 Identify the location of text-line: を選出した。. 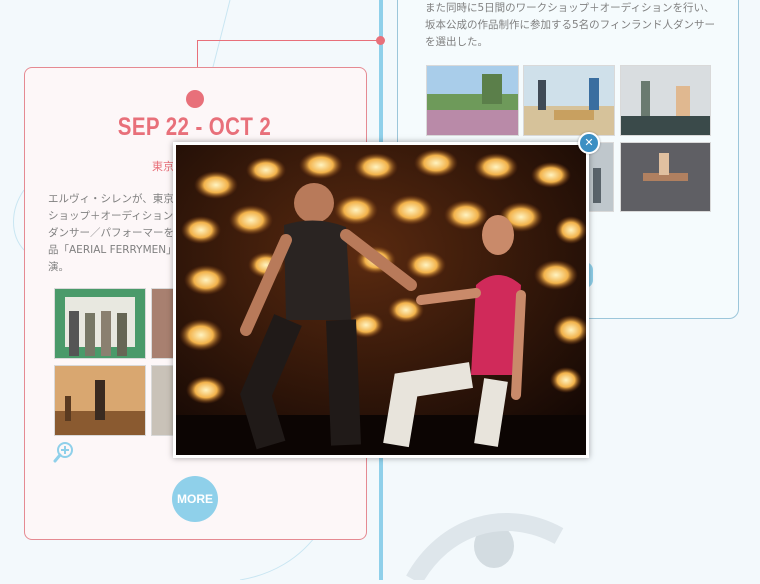
(456, 42).